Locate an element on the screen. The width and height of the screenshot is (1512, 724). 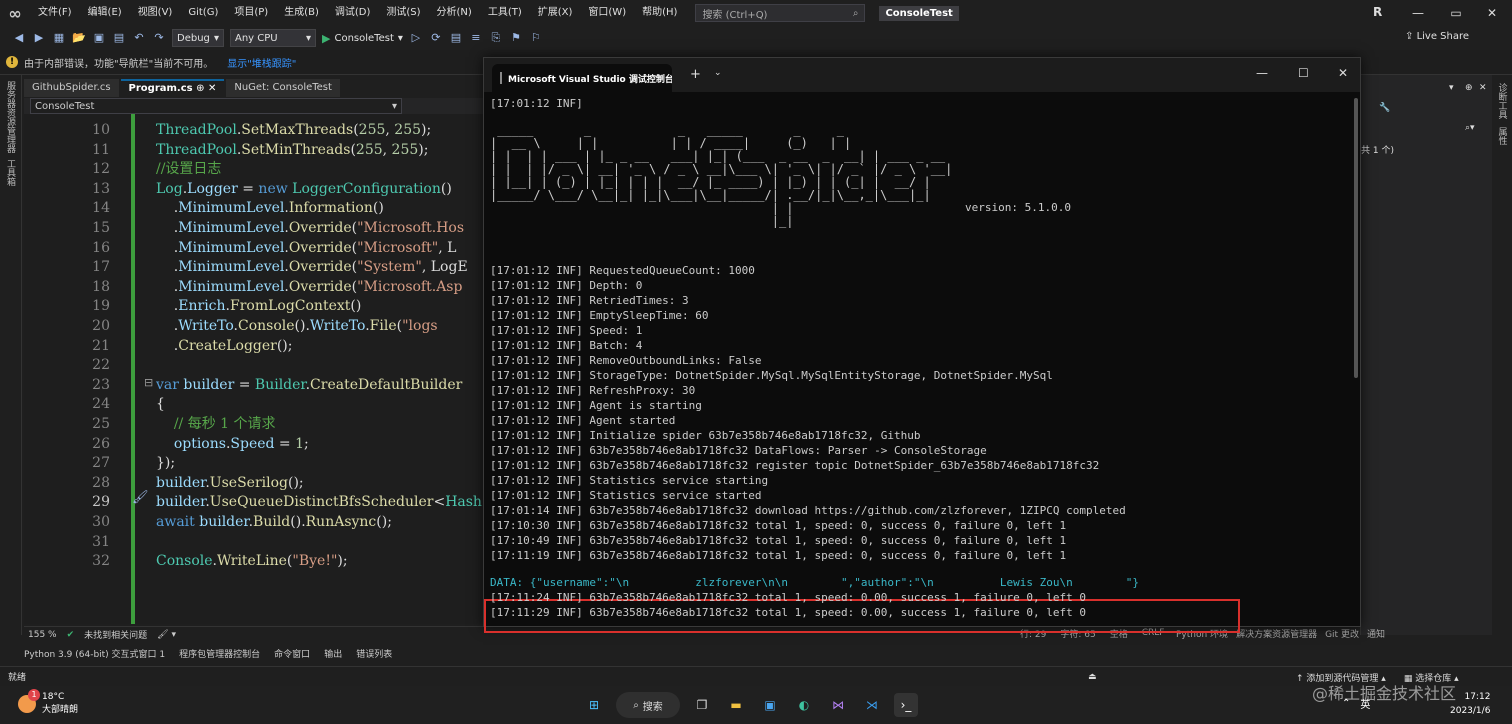
toolbox-tab: 工具箱 is located at coordinates (10, 172).